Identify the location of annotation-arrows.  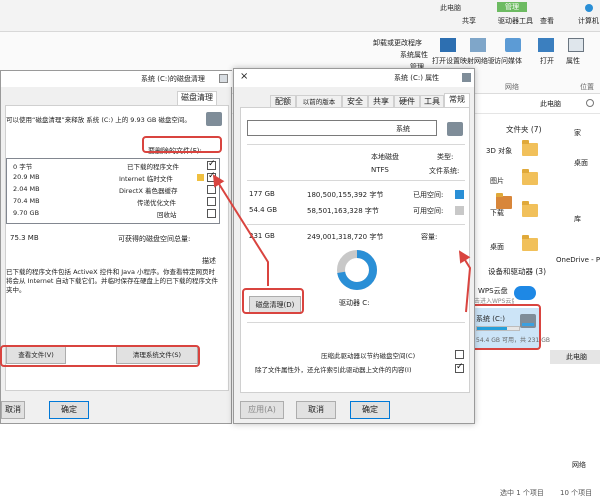
(342, 243).